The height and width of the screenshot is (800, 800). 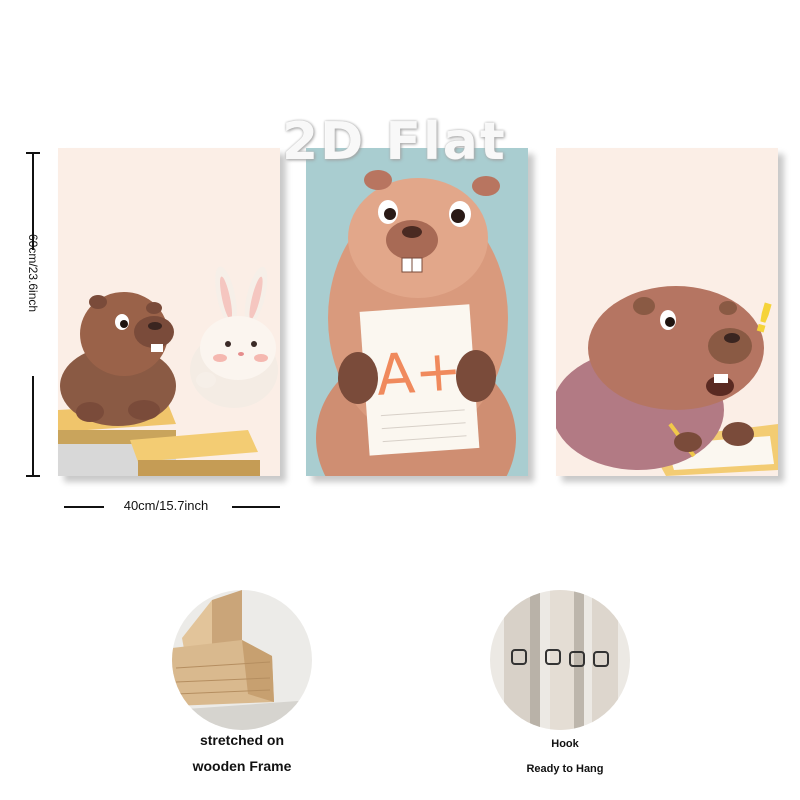 I want to click on hook-caption-line2: Ready to Hang, so click(x=565, y=769).